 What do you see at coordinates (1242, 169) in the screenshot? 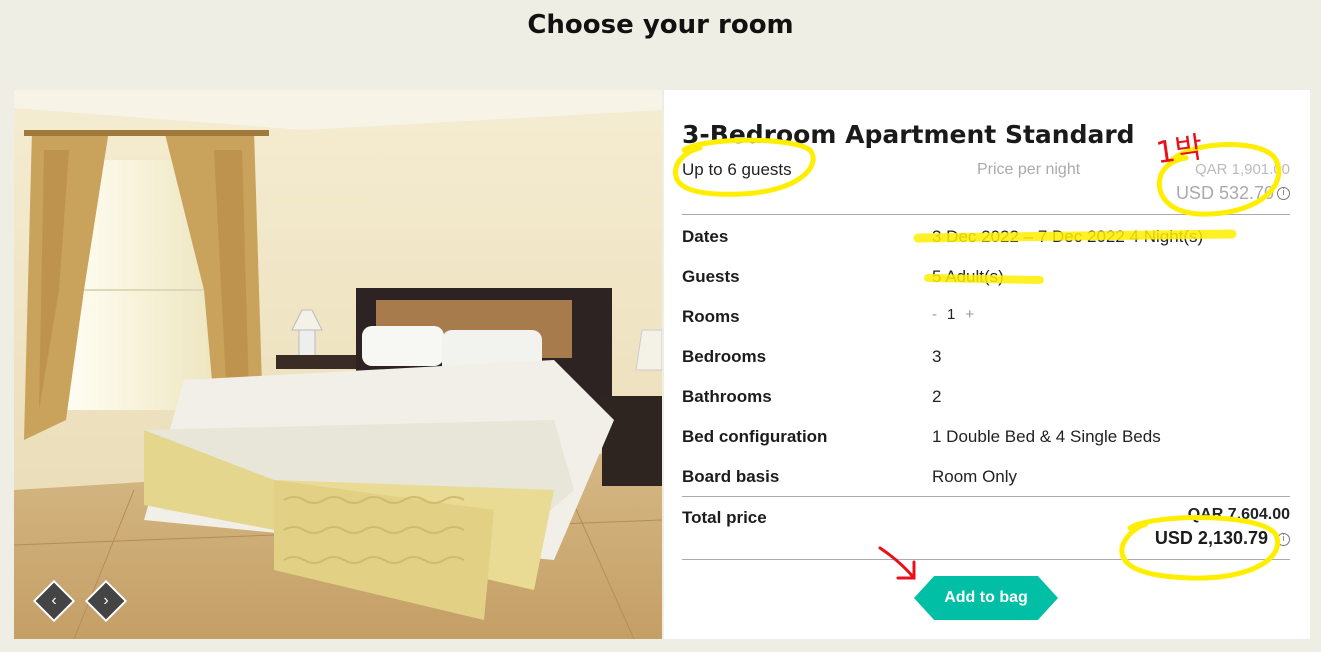
I see `price-per-night-qar: QAR 1,901.00` at bounding box center [1242, 169].